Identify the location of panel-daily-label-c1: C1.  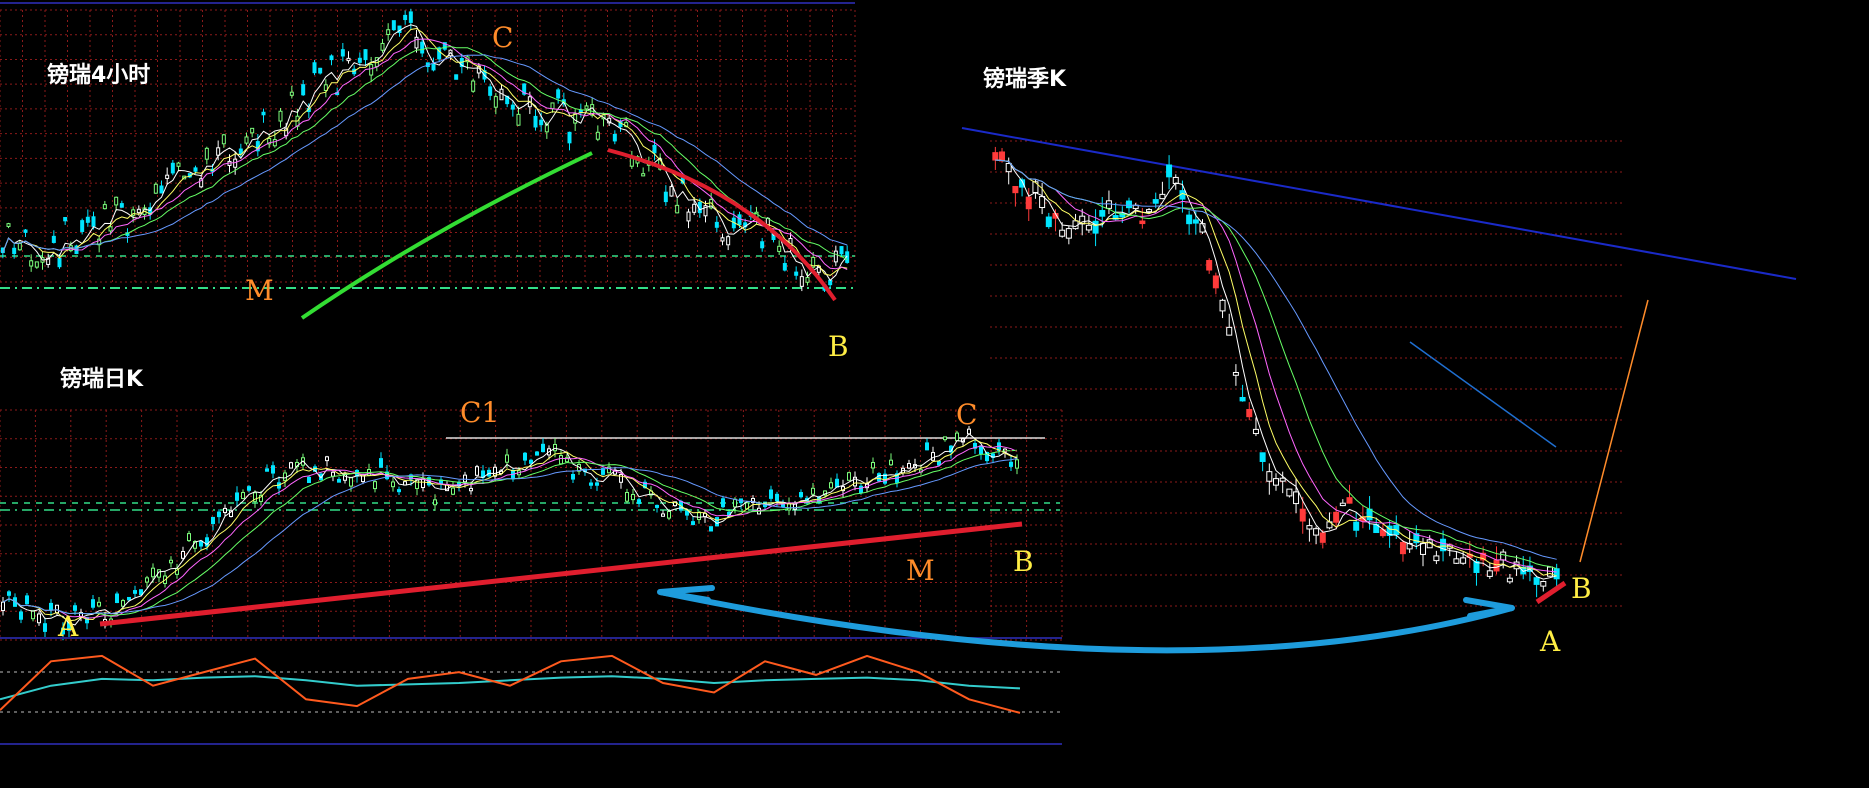
(479, 412).